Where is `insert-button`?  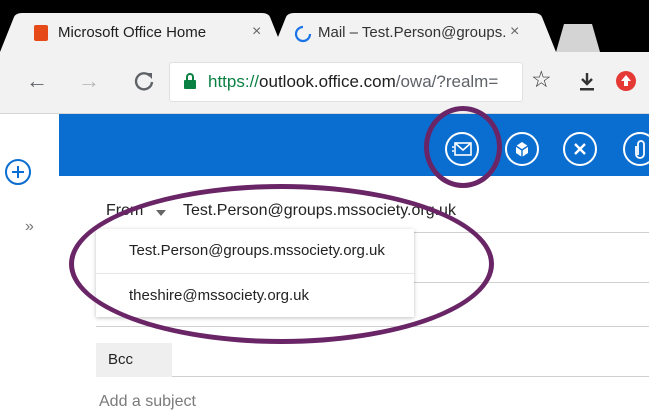 insert-button is located at coordinates (522, 149).